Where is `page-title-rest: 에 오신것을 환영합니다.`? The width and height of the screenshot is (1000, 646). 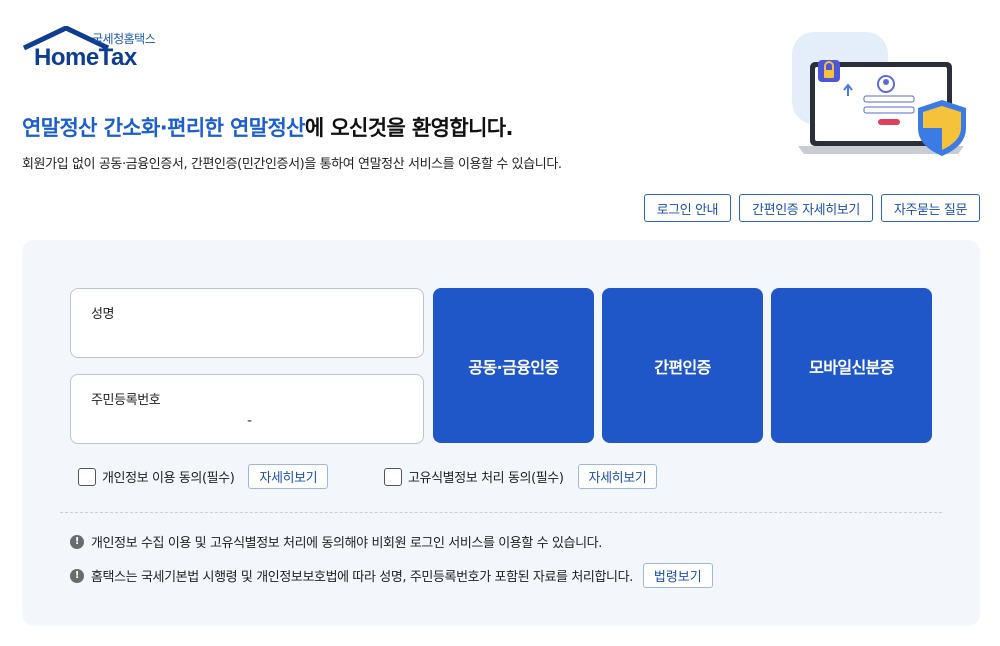
page-title-rest: 에 오신것을 환영합니다. is located at coordinates (409, 128).